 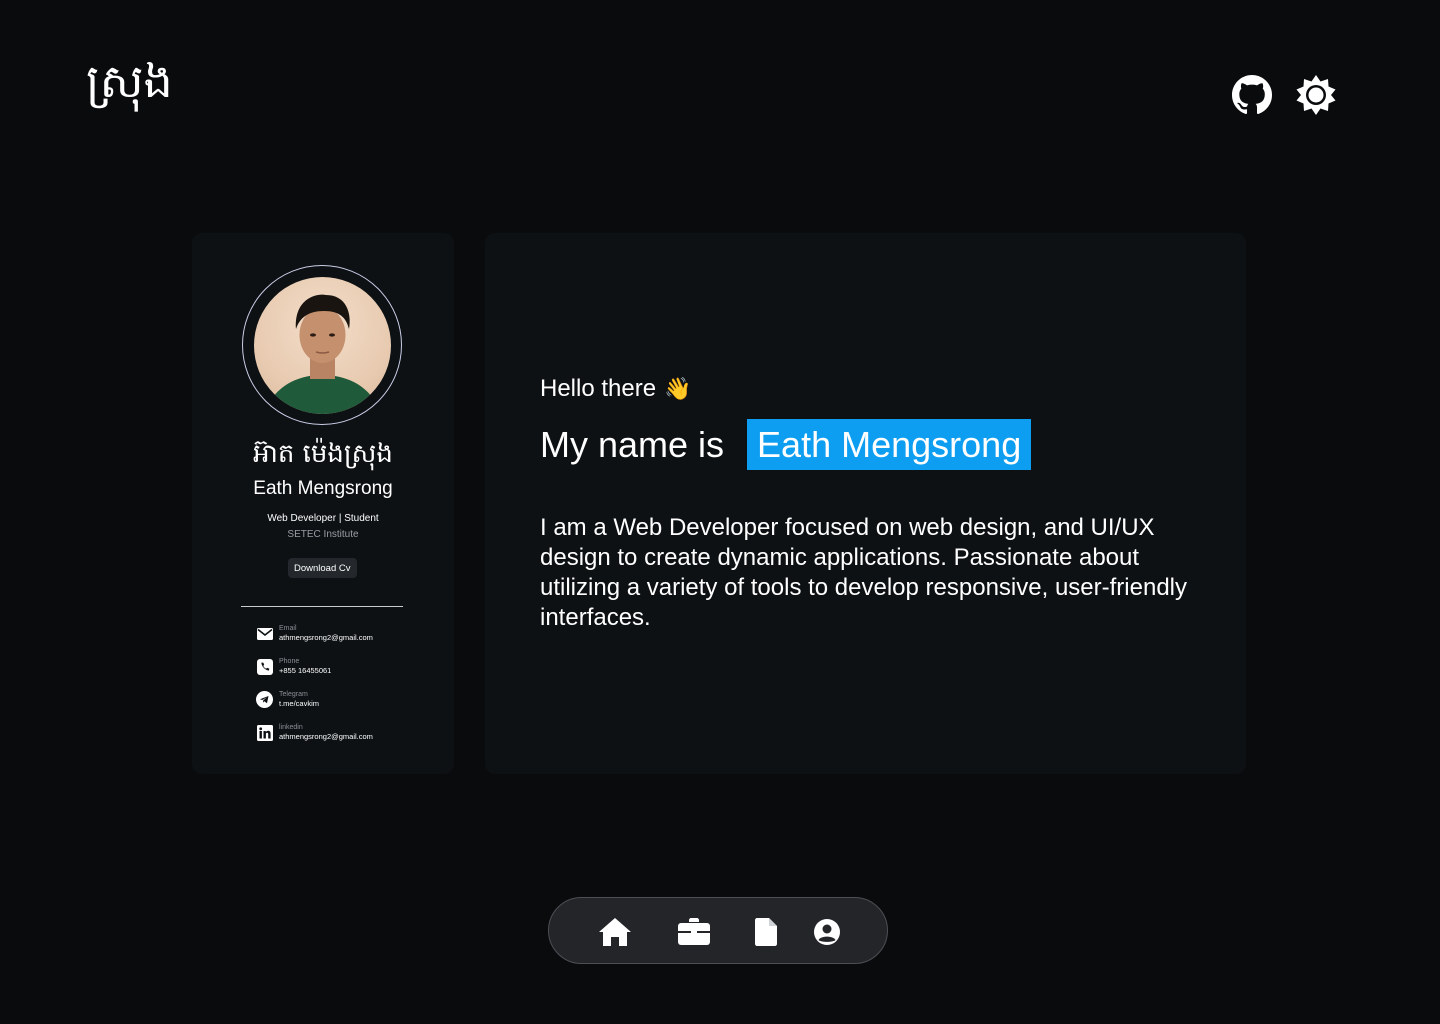 I want to click on telegram-icon, so click(x=264, y=699).